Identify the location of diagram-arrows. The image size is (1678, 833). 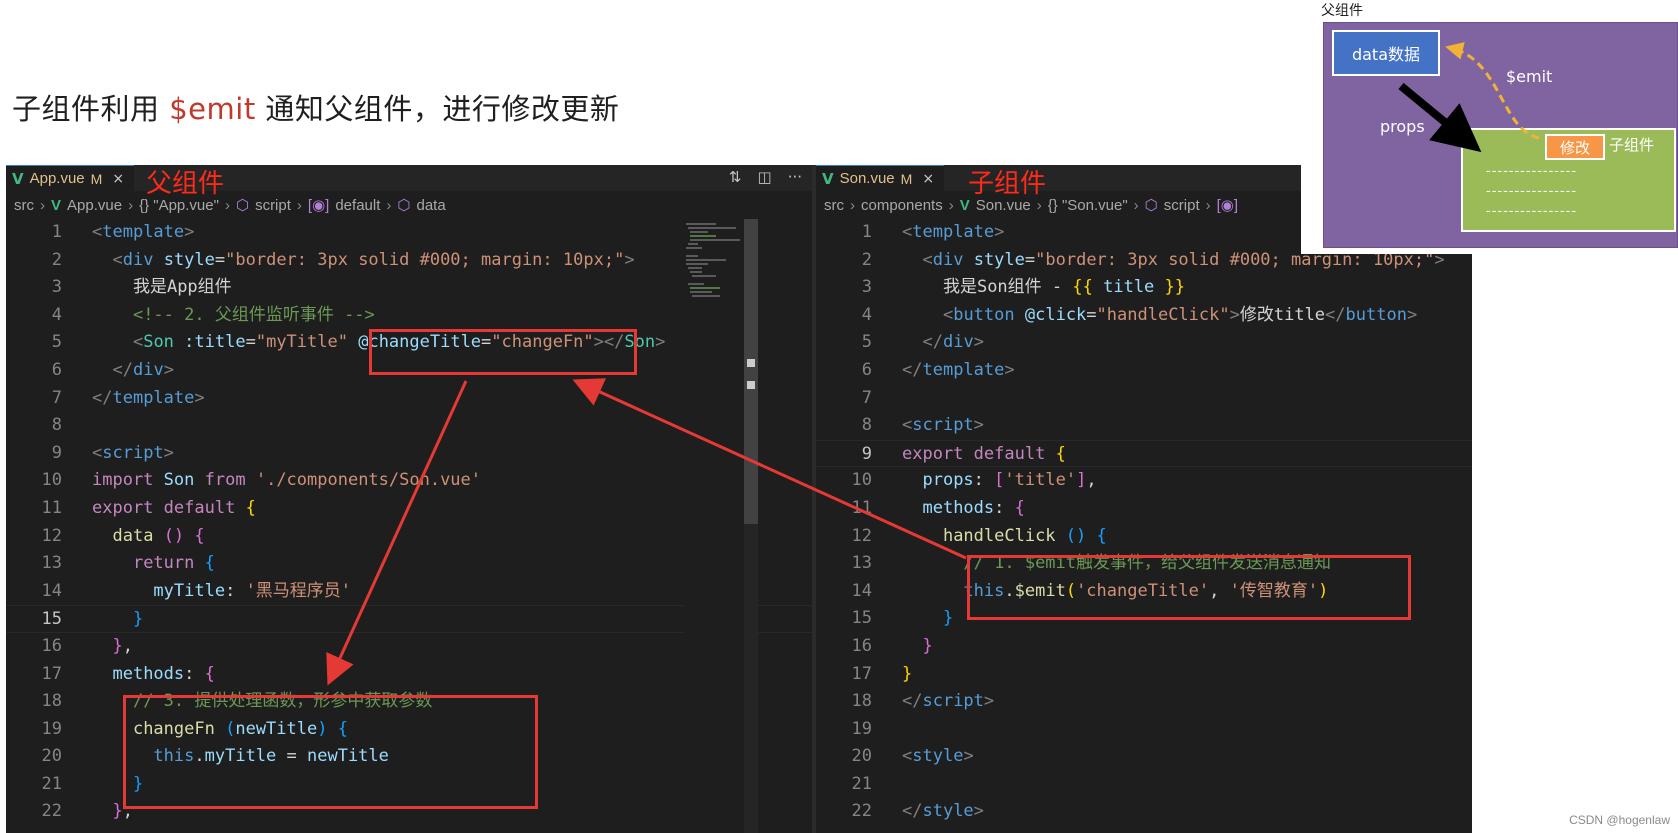
(1469, 97).